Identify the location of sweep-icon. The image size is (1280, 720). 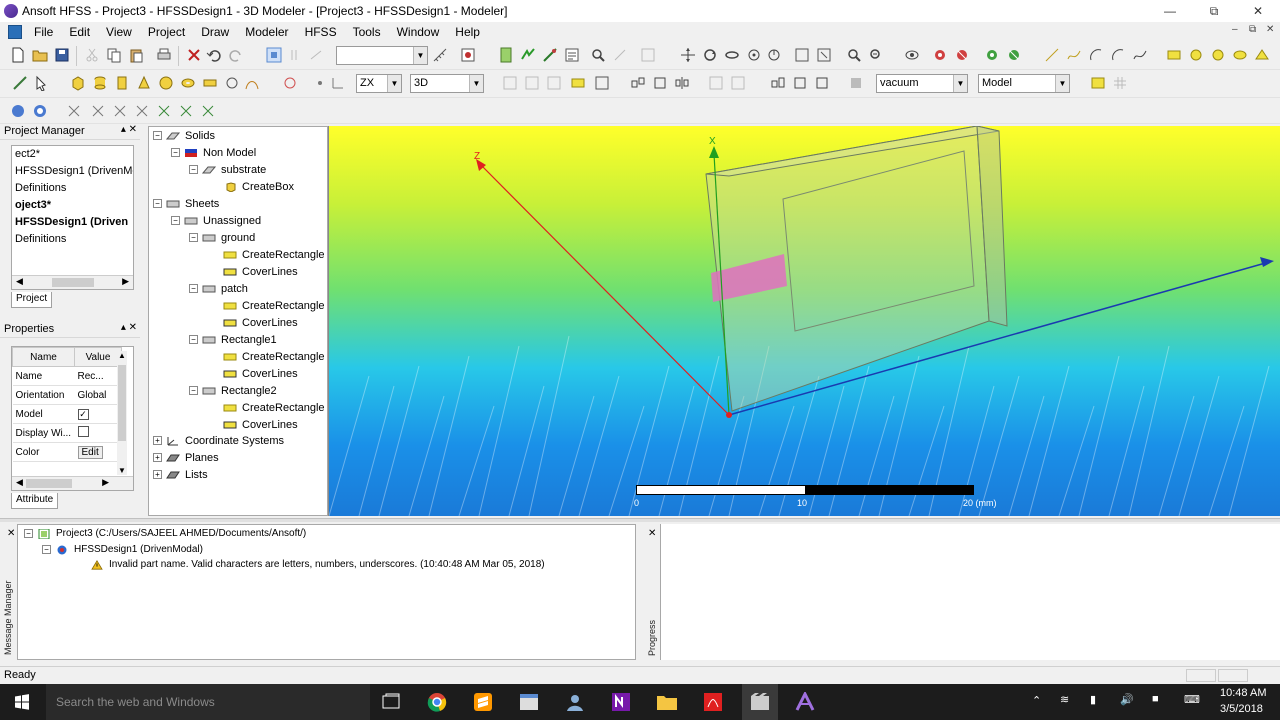
(800, 83).